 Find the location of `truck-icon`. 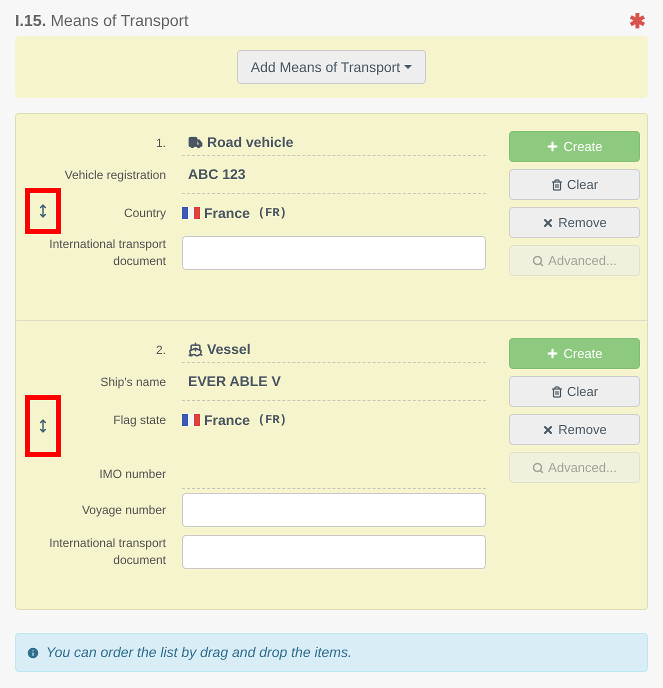

truck-icon is located at coordinates (195, 142).